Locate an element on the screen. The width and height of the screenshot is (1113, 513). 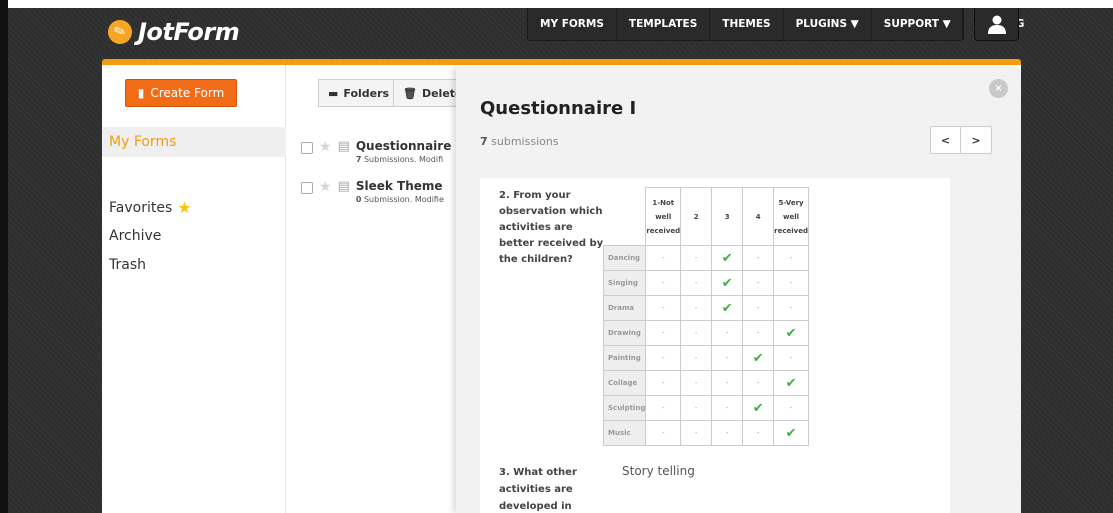
matrix-column-header: 3 is located at coordinates (727, 216).